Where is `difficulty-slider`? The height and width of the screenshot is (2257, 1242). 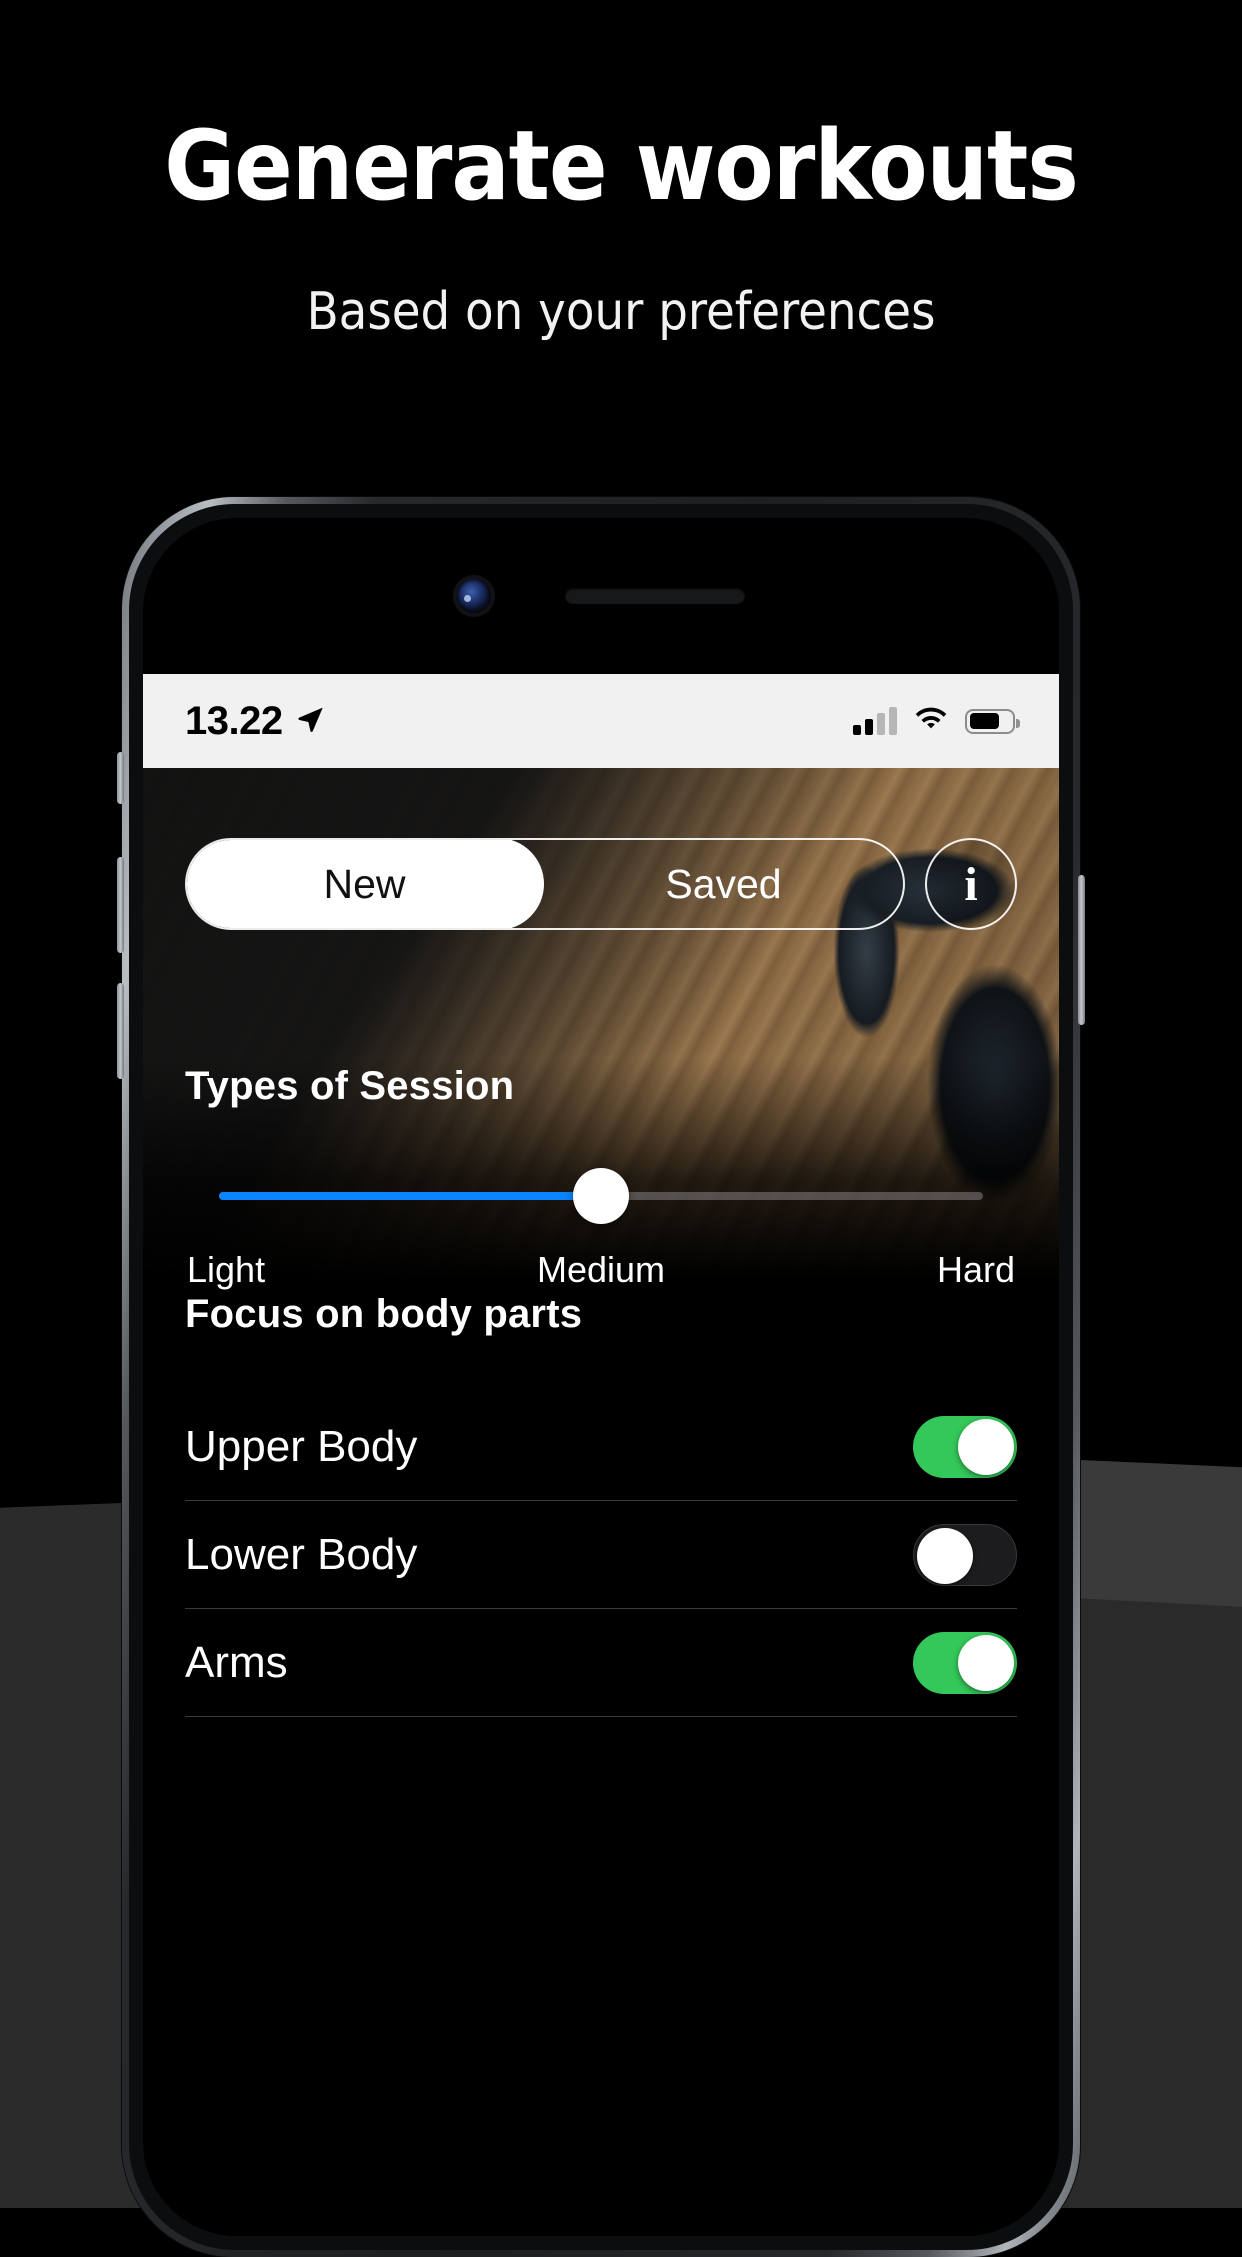
difficulty-slider is located at coordinates (601, 1196).